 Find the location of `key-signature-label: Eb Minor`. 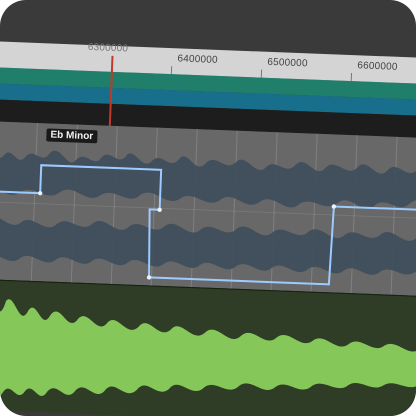

key-signature-label: Eb Minor is located at coordinates (72, 136).